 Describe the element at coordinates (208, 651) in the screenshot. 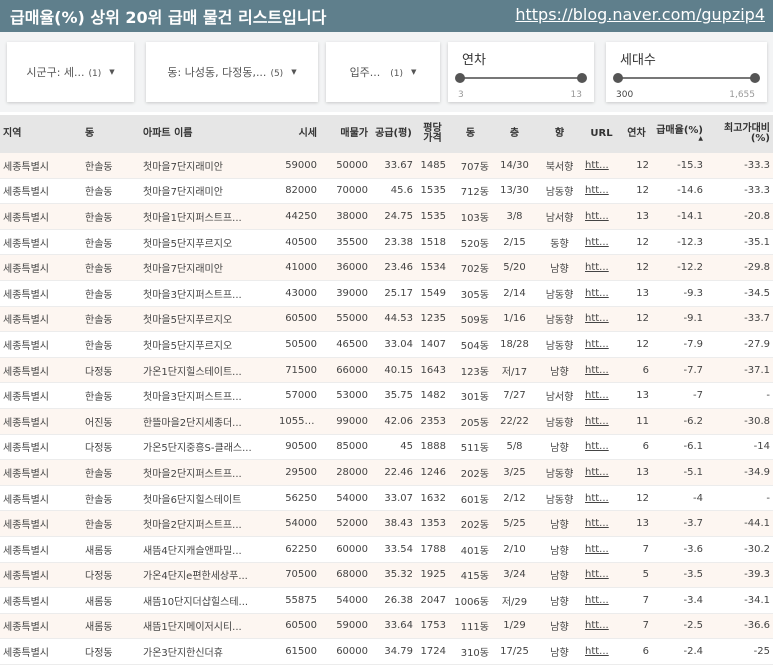

I see `cell-apartment: 가온3단지한신더휴` at that location.